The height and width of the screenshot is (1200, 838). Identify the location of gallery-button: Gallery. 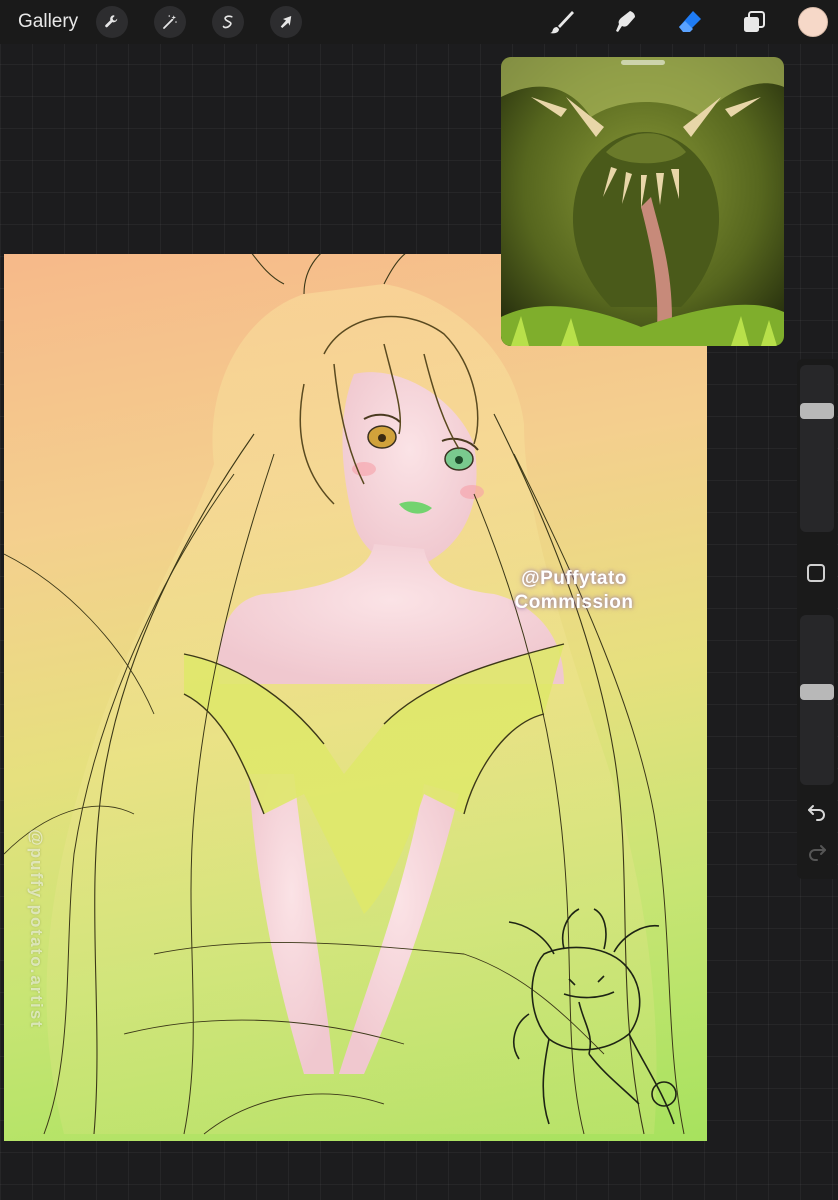
(48, 22).